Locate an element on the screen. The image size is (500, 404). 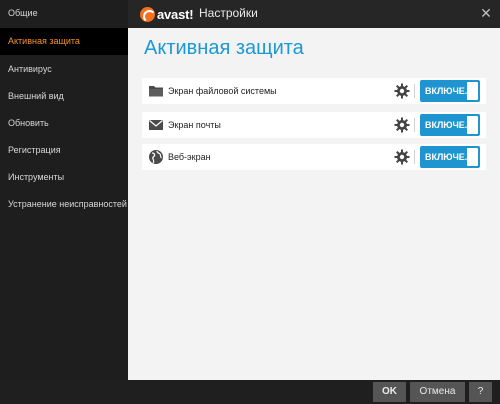
close-icon: ✕ is located at coordinates (486, 13).